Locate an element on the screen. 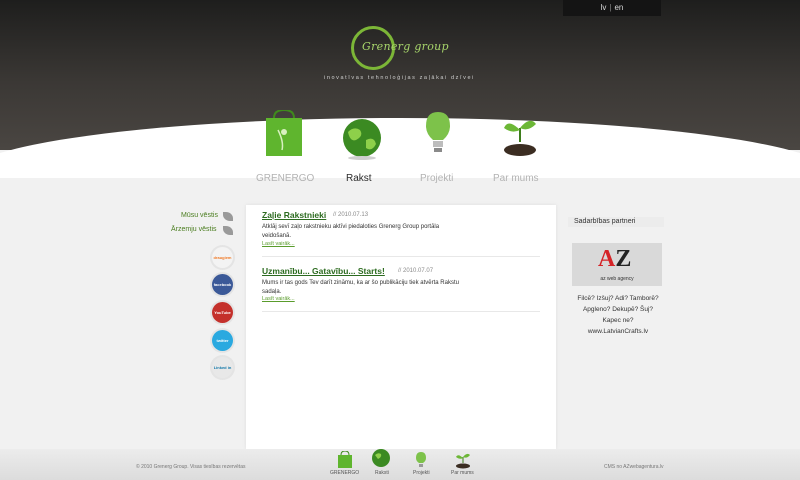 The height and width of the screenshot is (480, 800). draugiem-label: draugiem is located at coordinates (222, 257).